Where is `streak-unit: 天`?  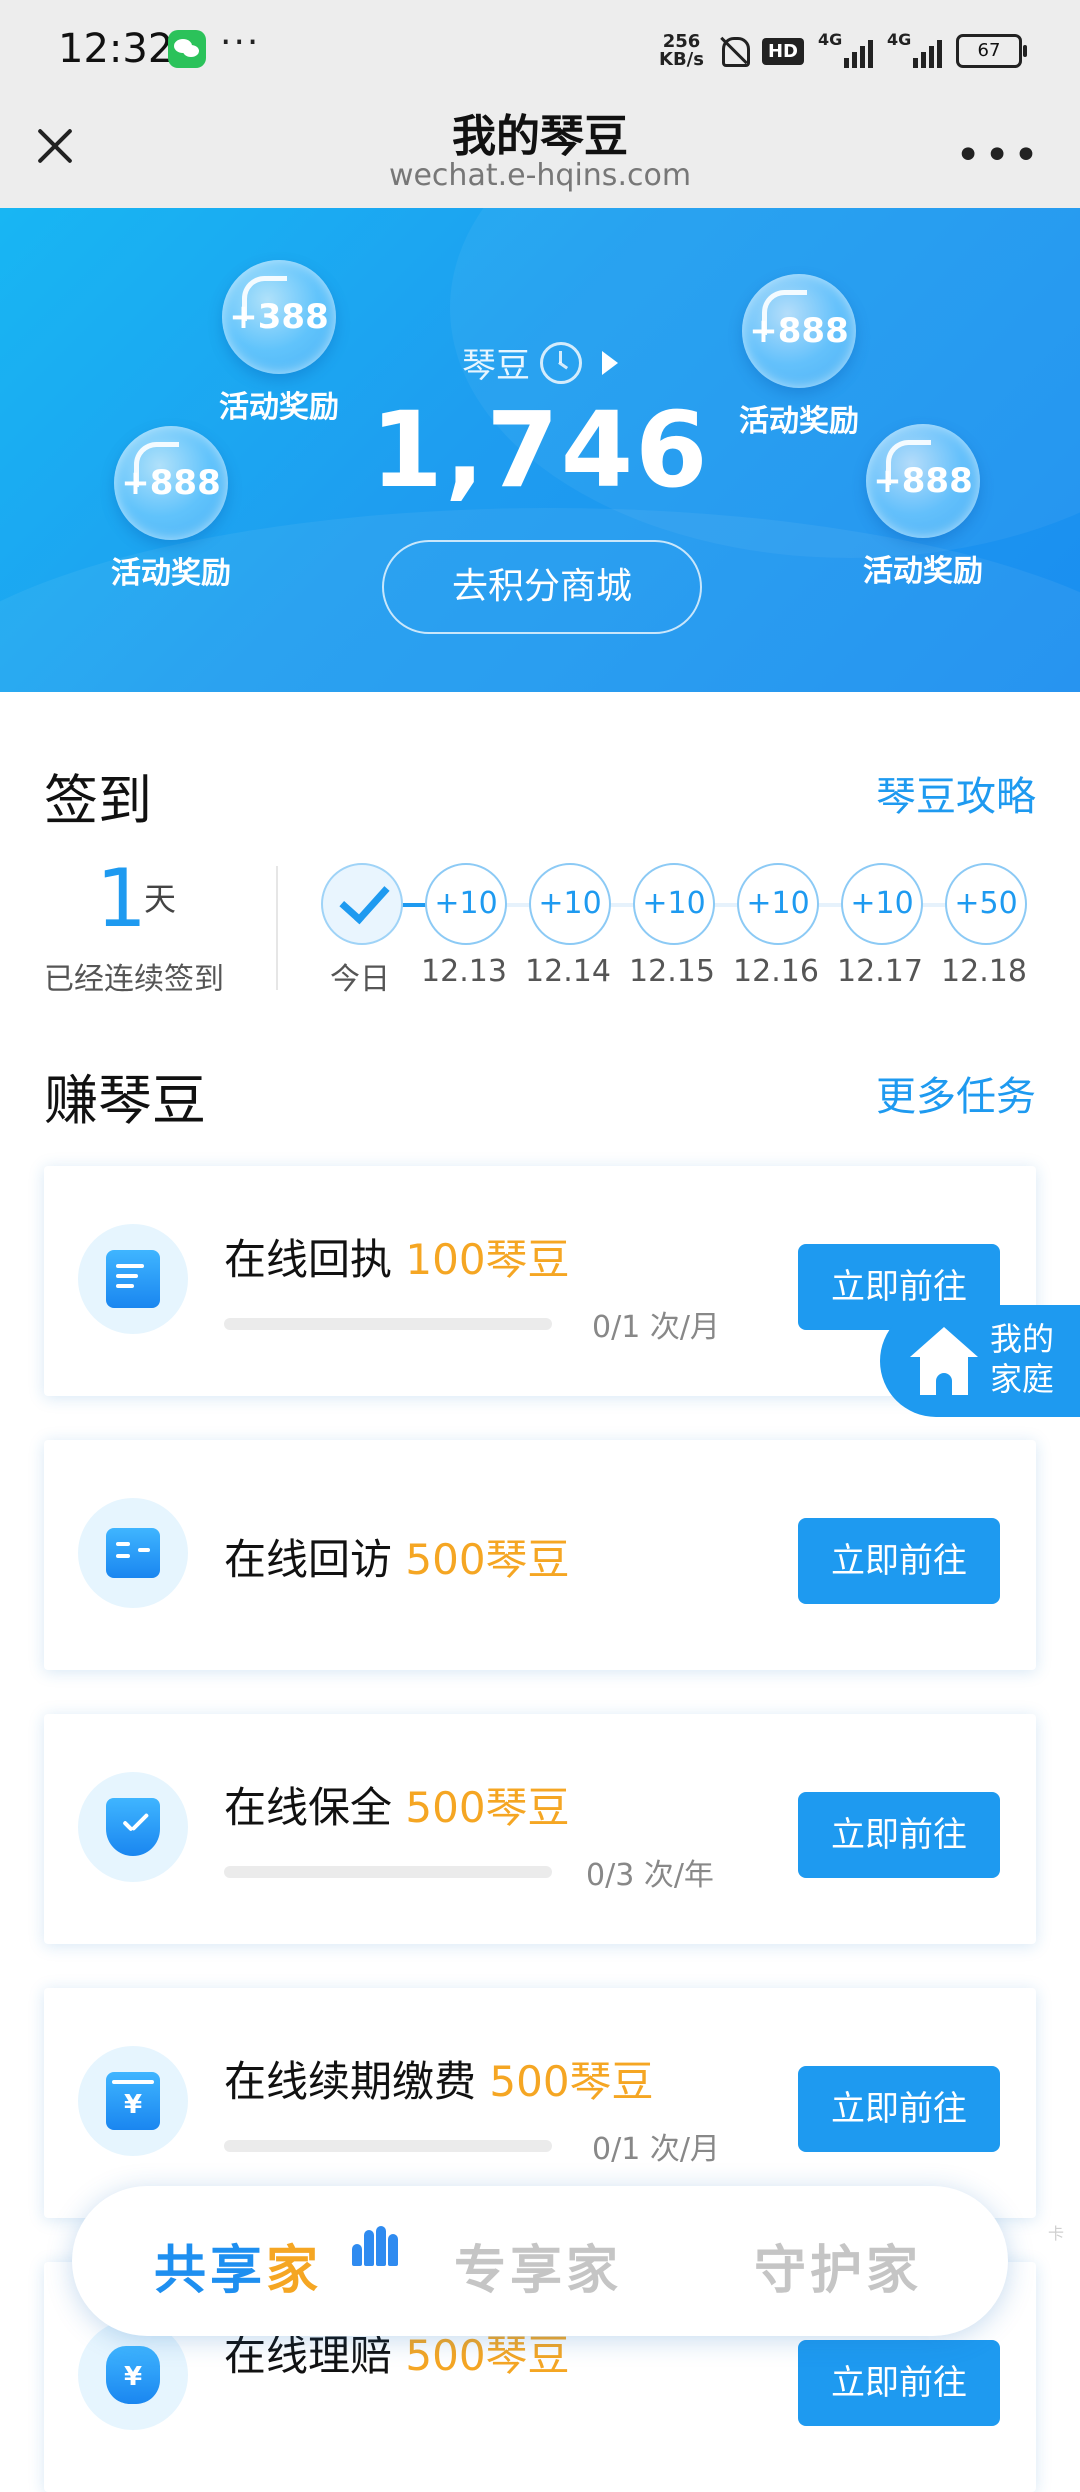 streak-unit: 天 is located at coordinates (160, 899).